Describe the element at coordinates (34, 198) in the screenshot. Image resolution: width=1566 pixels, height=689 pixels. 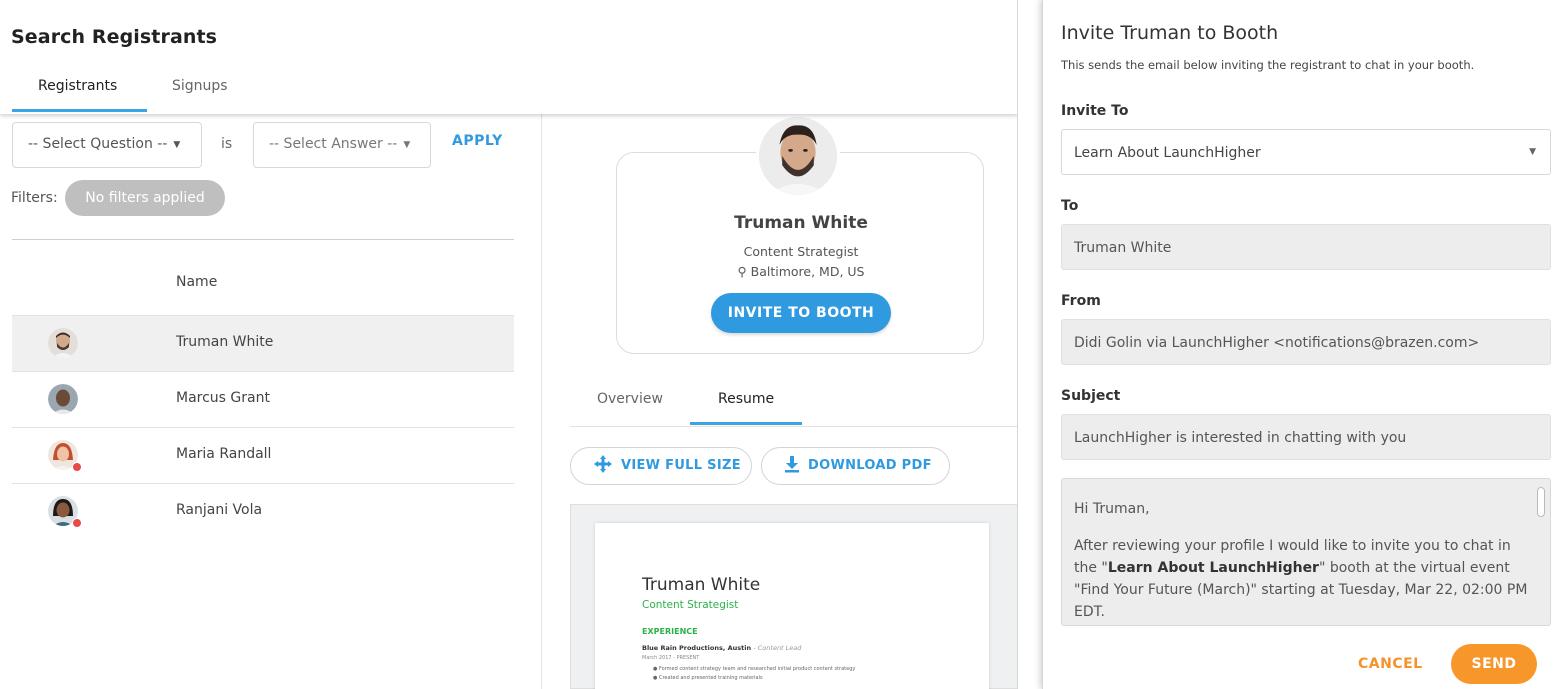
I see `filters-label: Filters:` at that location.